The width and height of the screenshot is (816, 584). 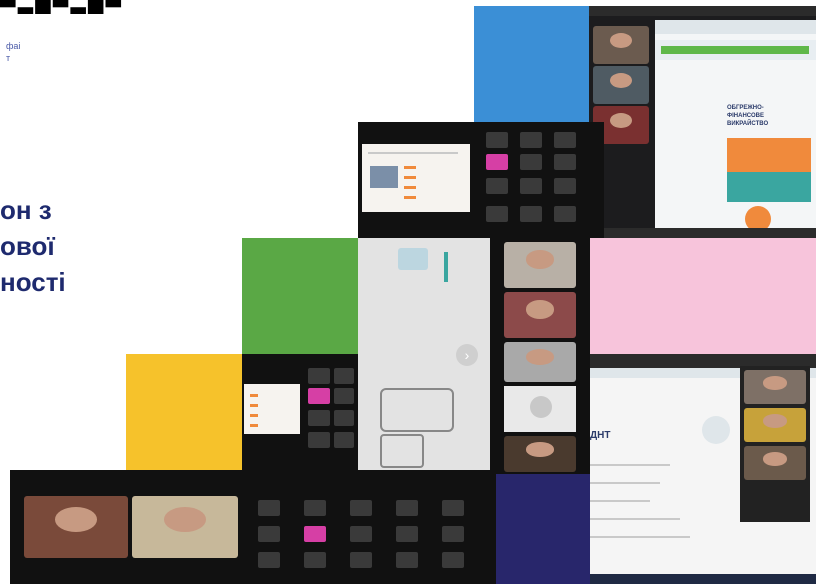 What do you see at coordinates (703, 296) in the screenshot?
I see `pink-block` at bounding box center [703, 296].